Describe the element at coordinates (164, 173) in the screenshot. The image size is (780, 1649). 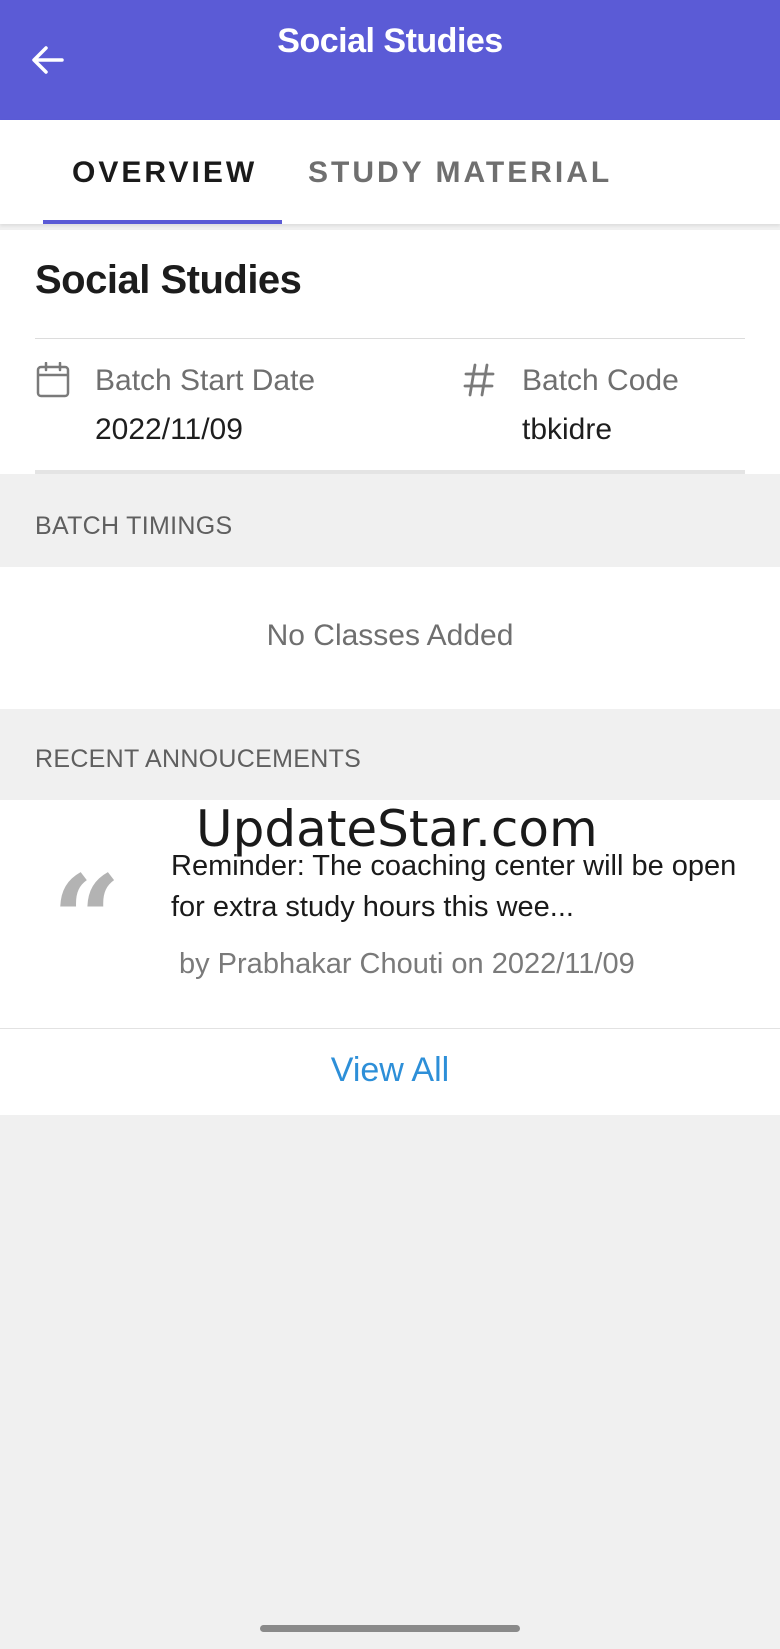
I see `tab-overview: OVERVIEW` at that location.